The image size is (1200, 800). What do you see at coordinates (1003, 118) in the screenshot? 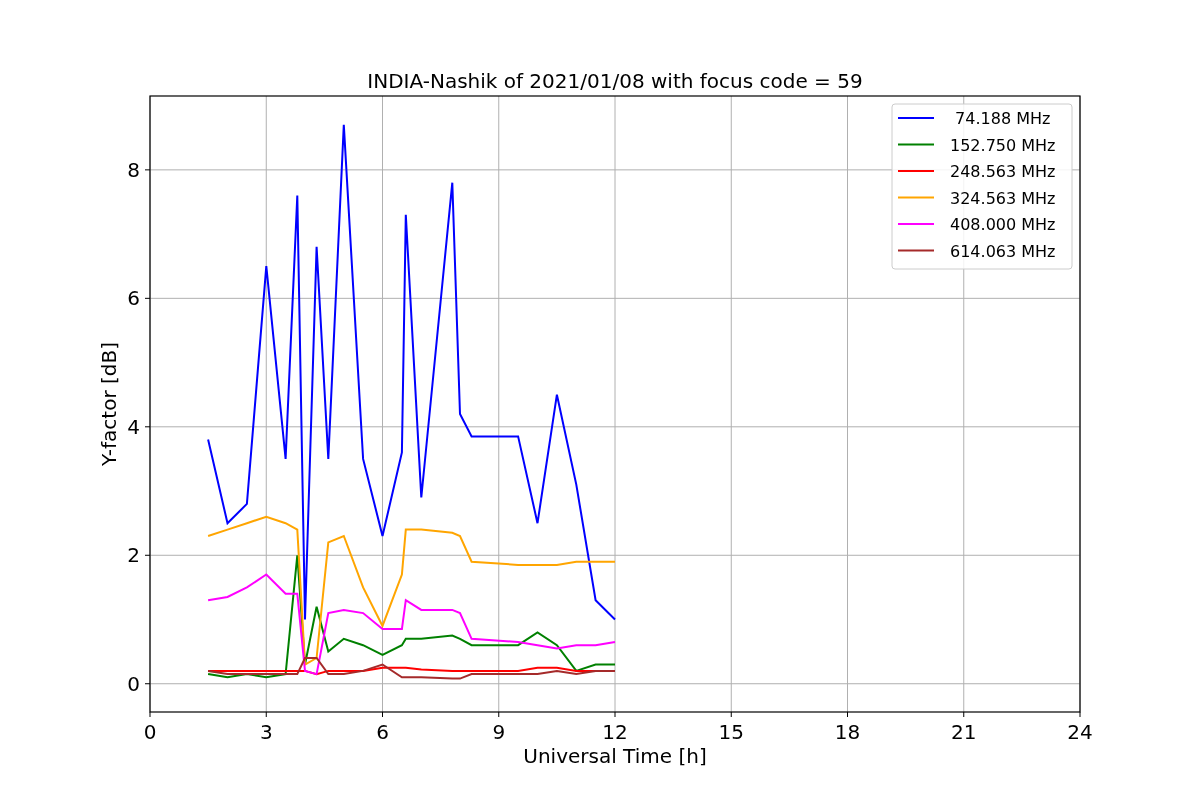
I see `legend-label: 74.188 MHz` at bounding box center [1003, 118].